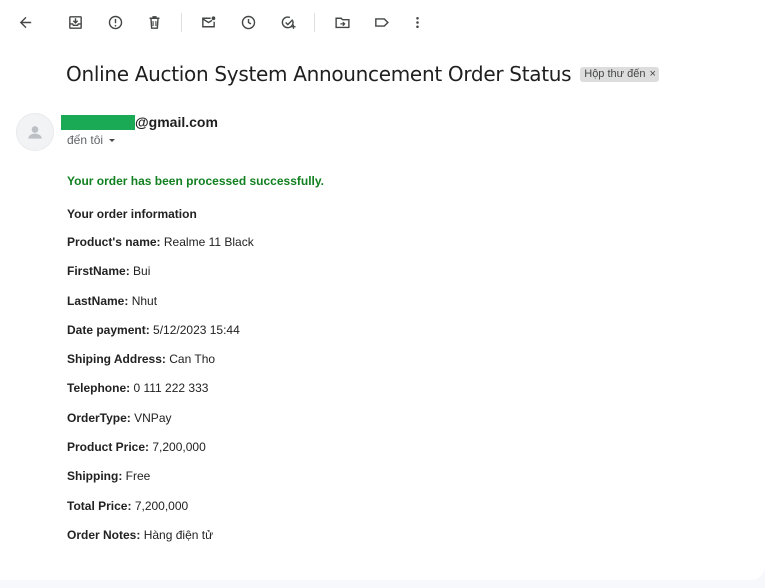  Describe the element at coordinates (99, 417) in the screenshot. I see `field-label: OrderType:` at that location.